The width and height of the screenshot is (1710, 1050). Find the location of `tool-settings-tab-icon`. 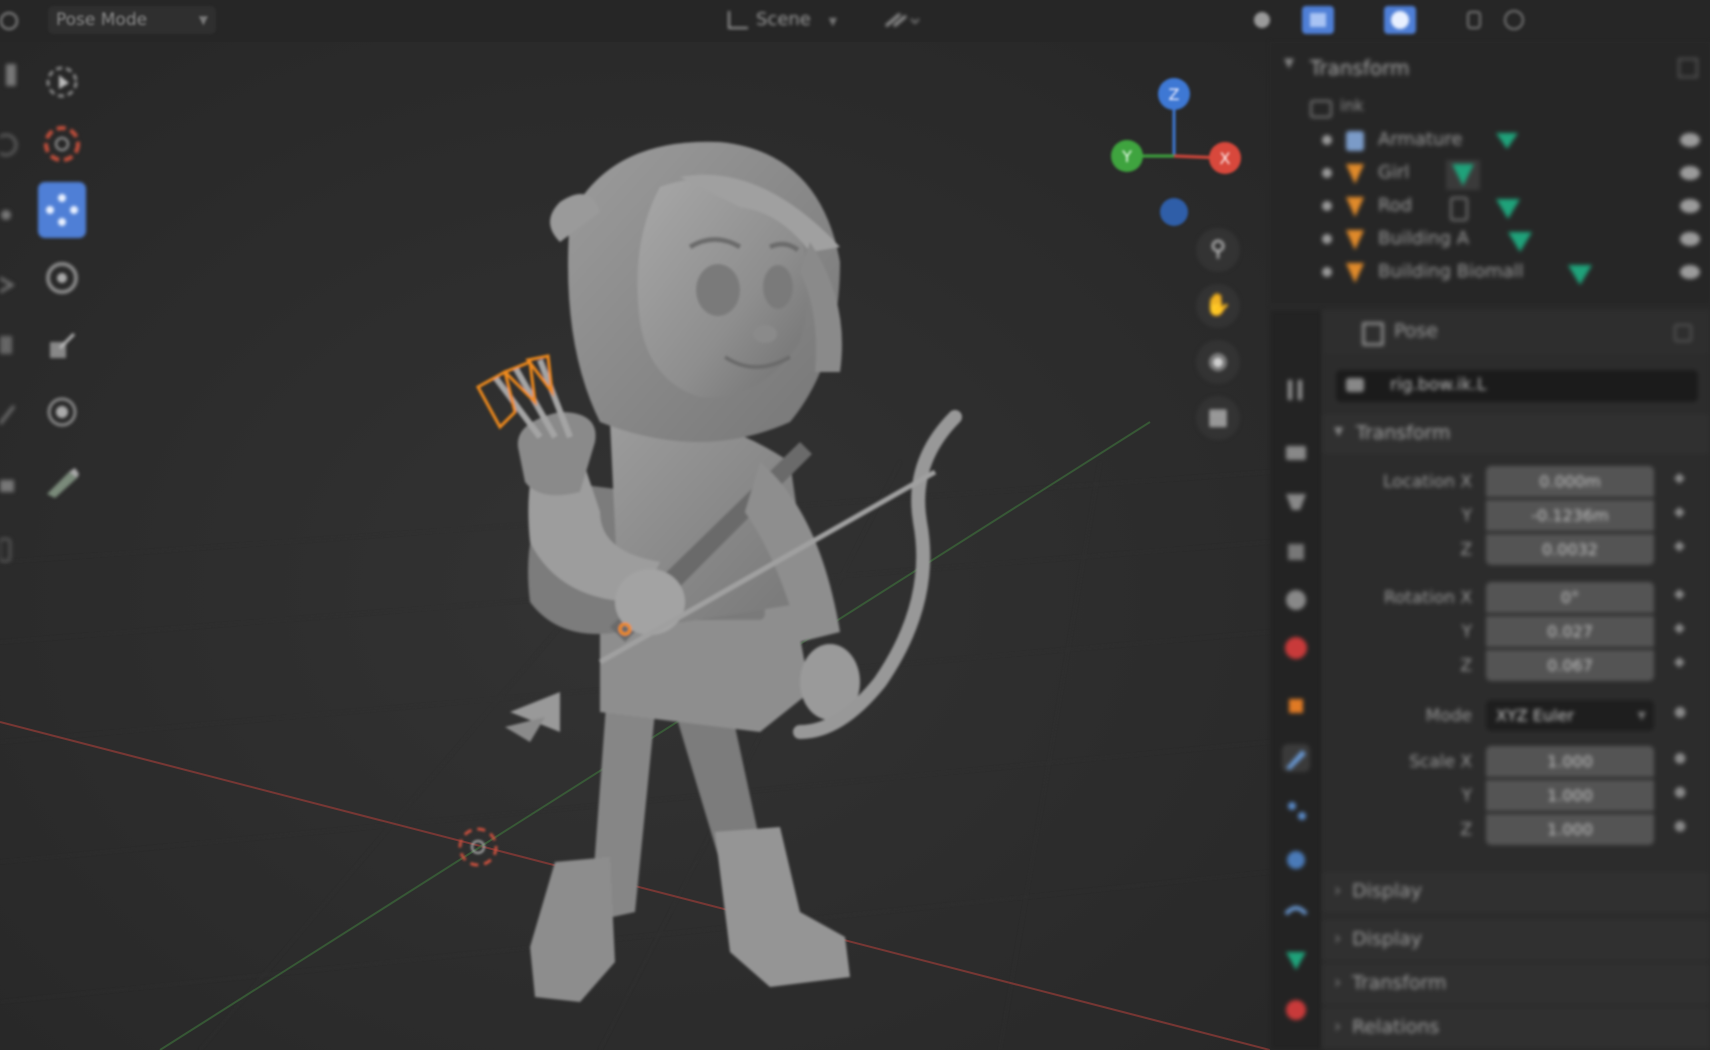

tool-settings-tab-icon is located at coordinates (1296, 390).